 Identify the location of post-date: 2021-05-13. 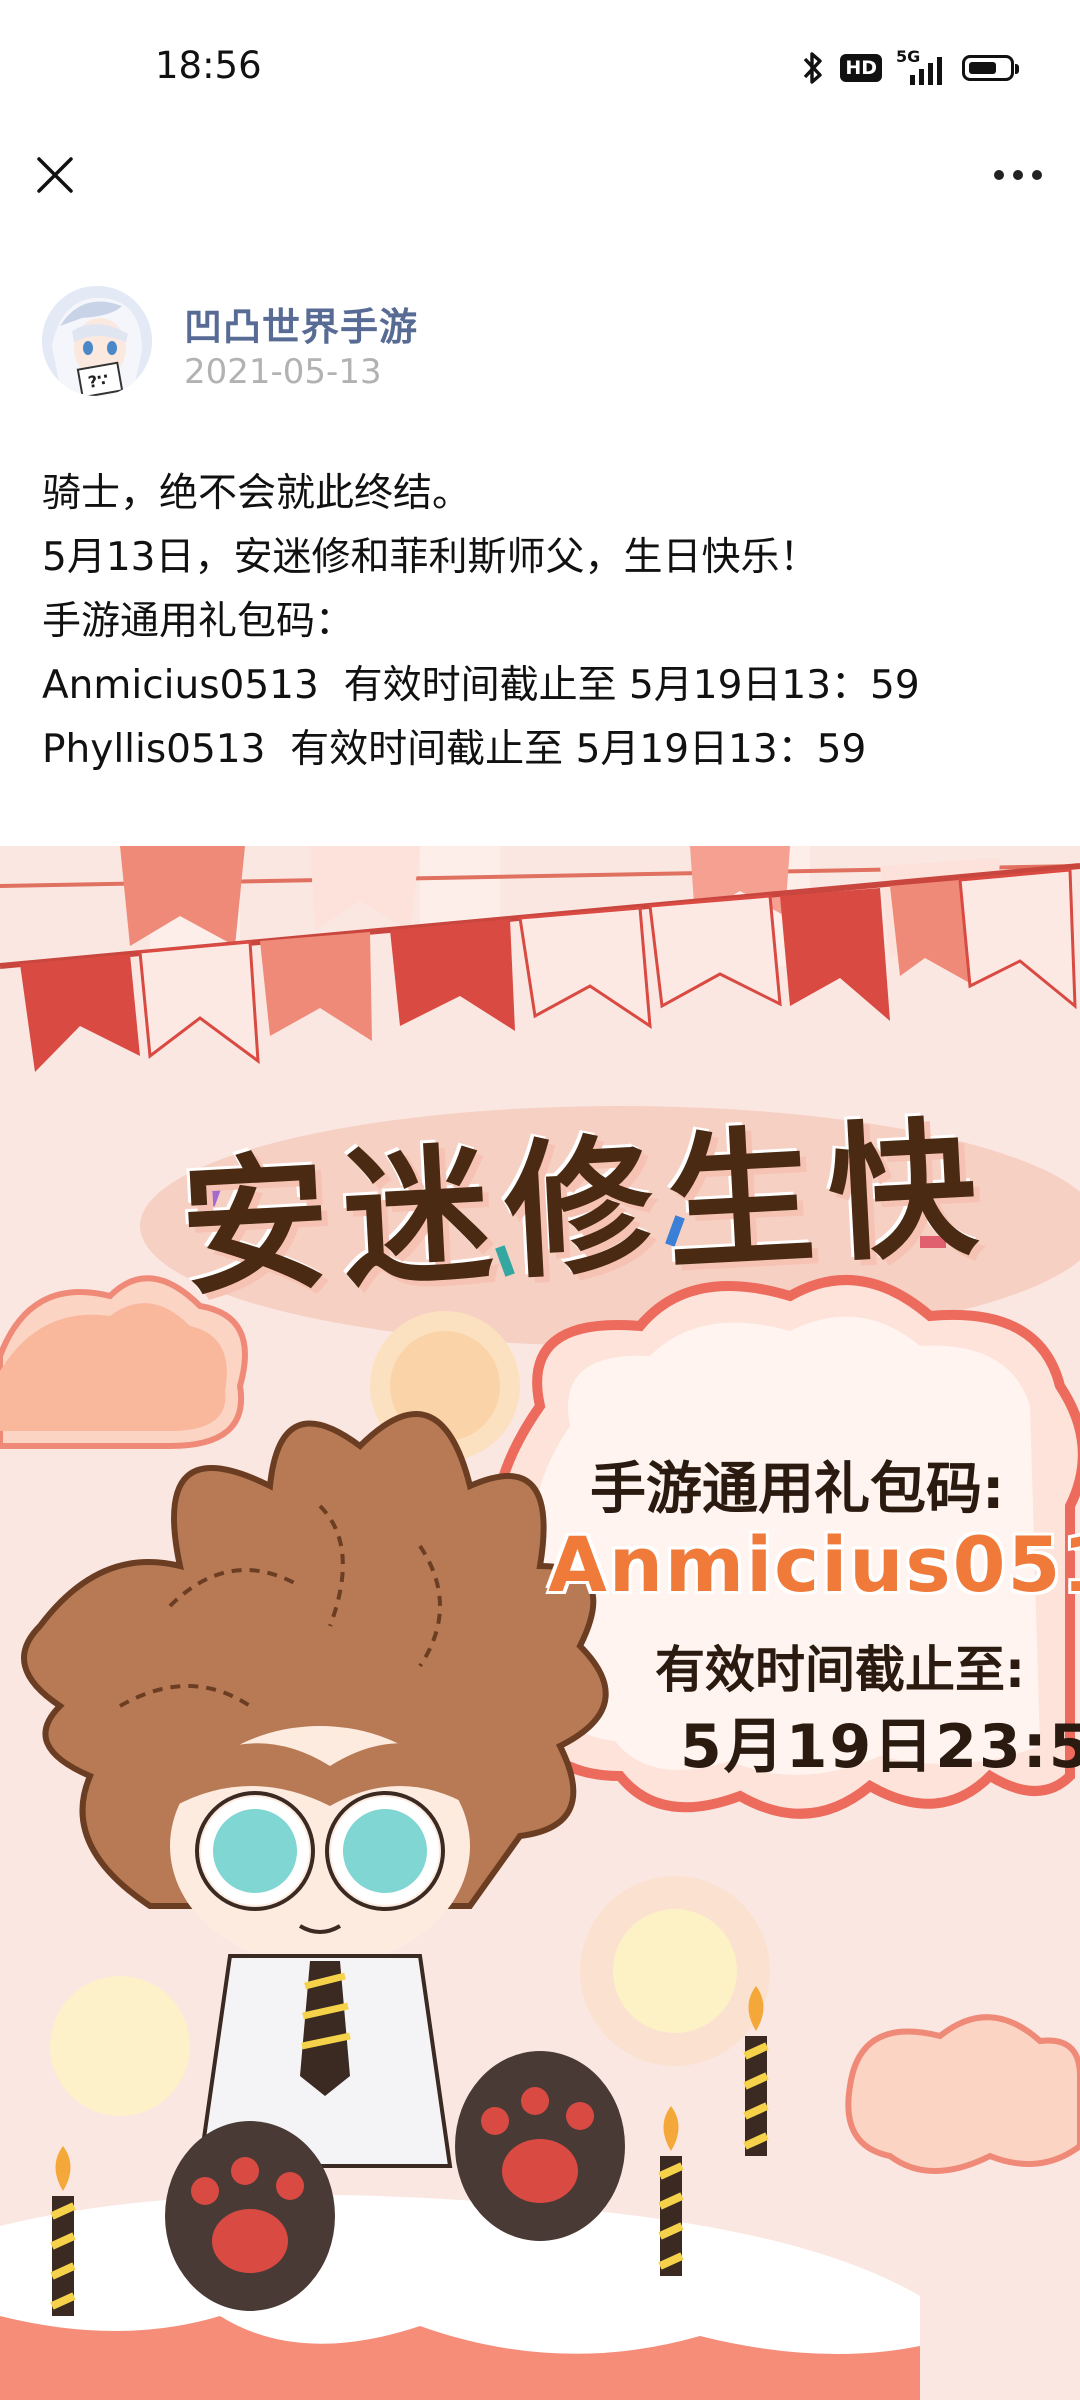
(283, 372).